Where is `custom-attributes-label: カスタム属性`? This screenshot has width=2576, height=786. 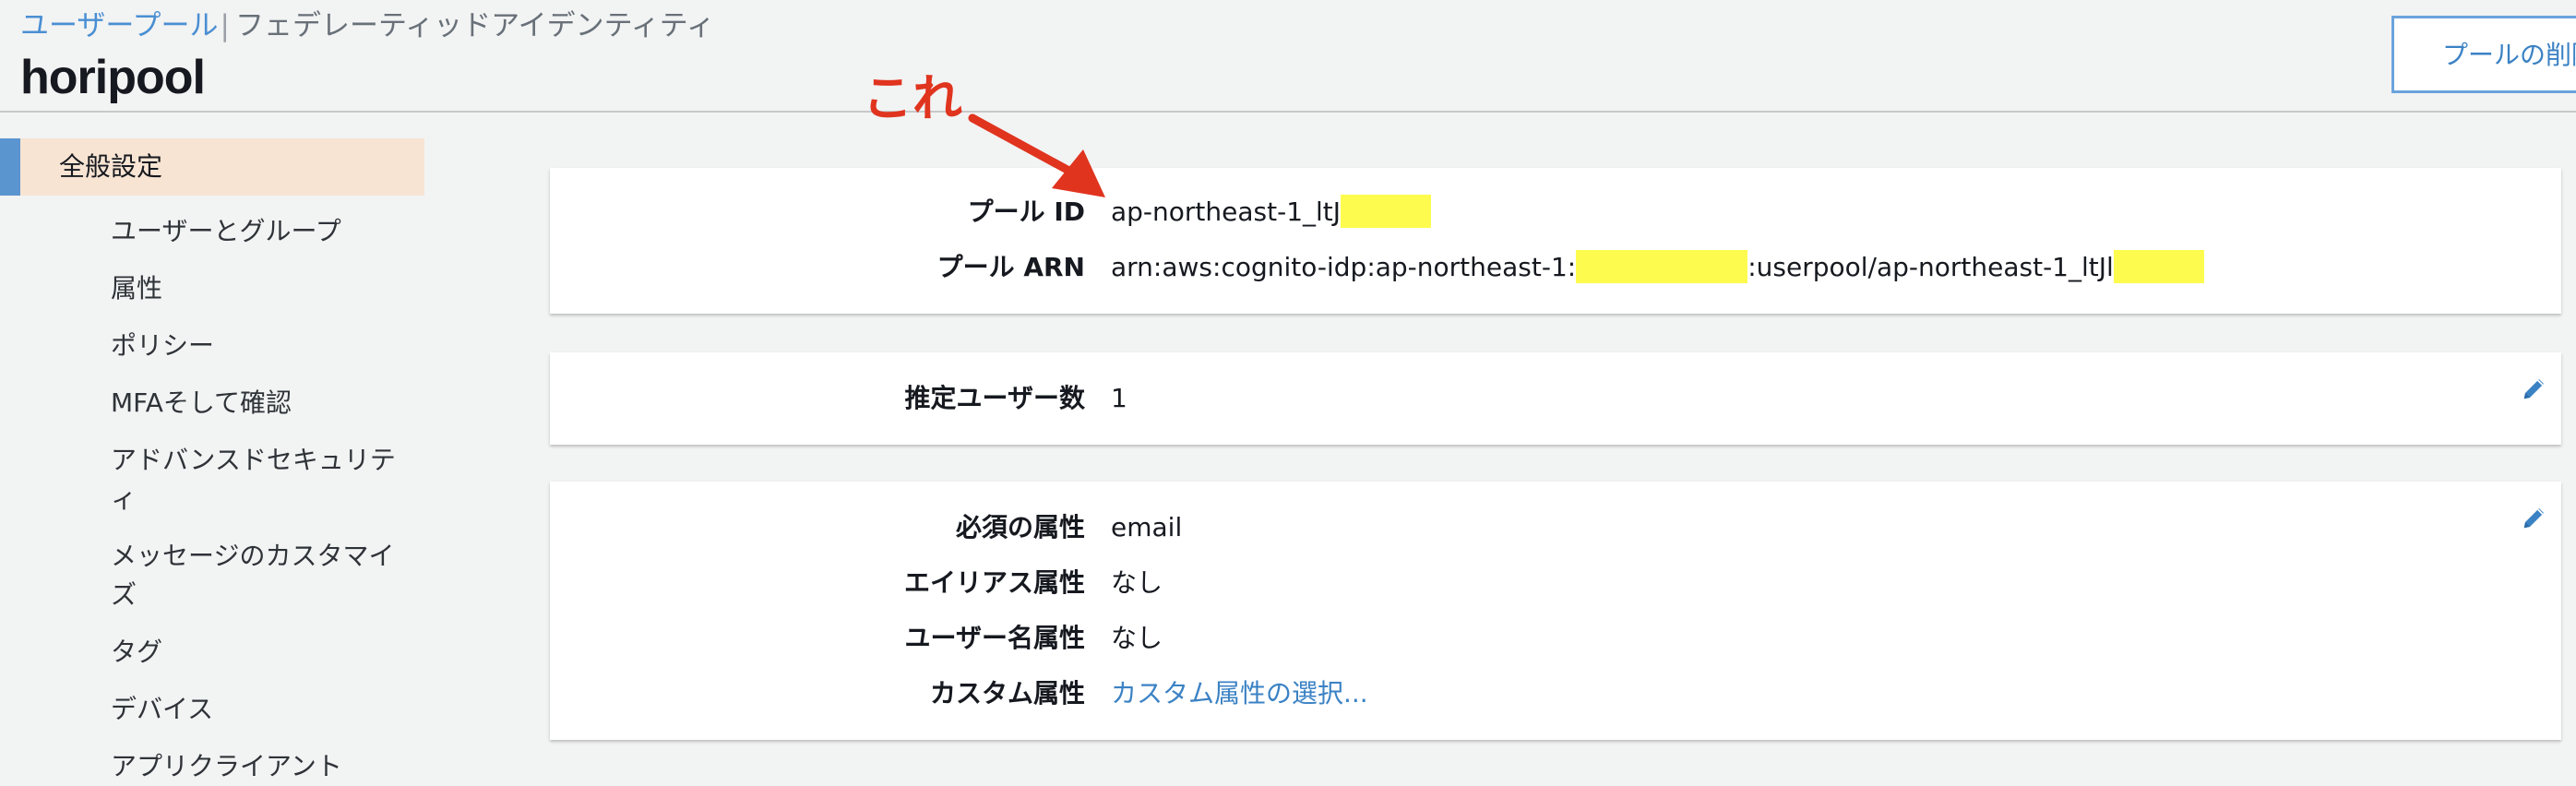
custom-attributes-label: カスタム属性 is located at coordinates (1007, 693).